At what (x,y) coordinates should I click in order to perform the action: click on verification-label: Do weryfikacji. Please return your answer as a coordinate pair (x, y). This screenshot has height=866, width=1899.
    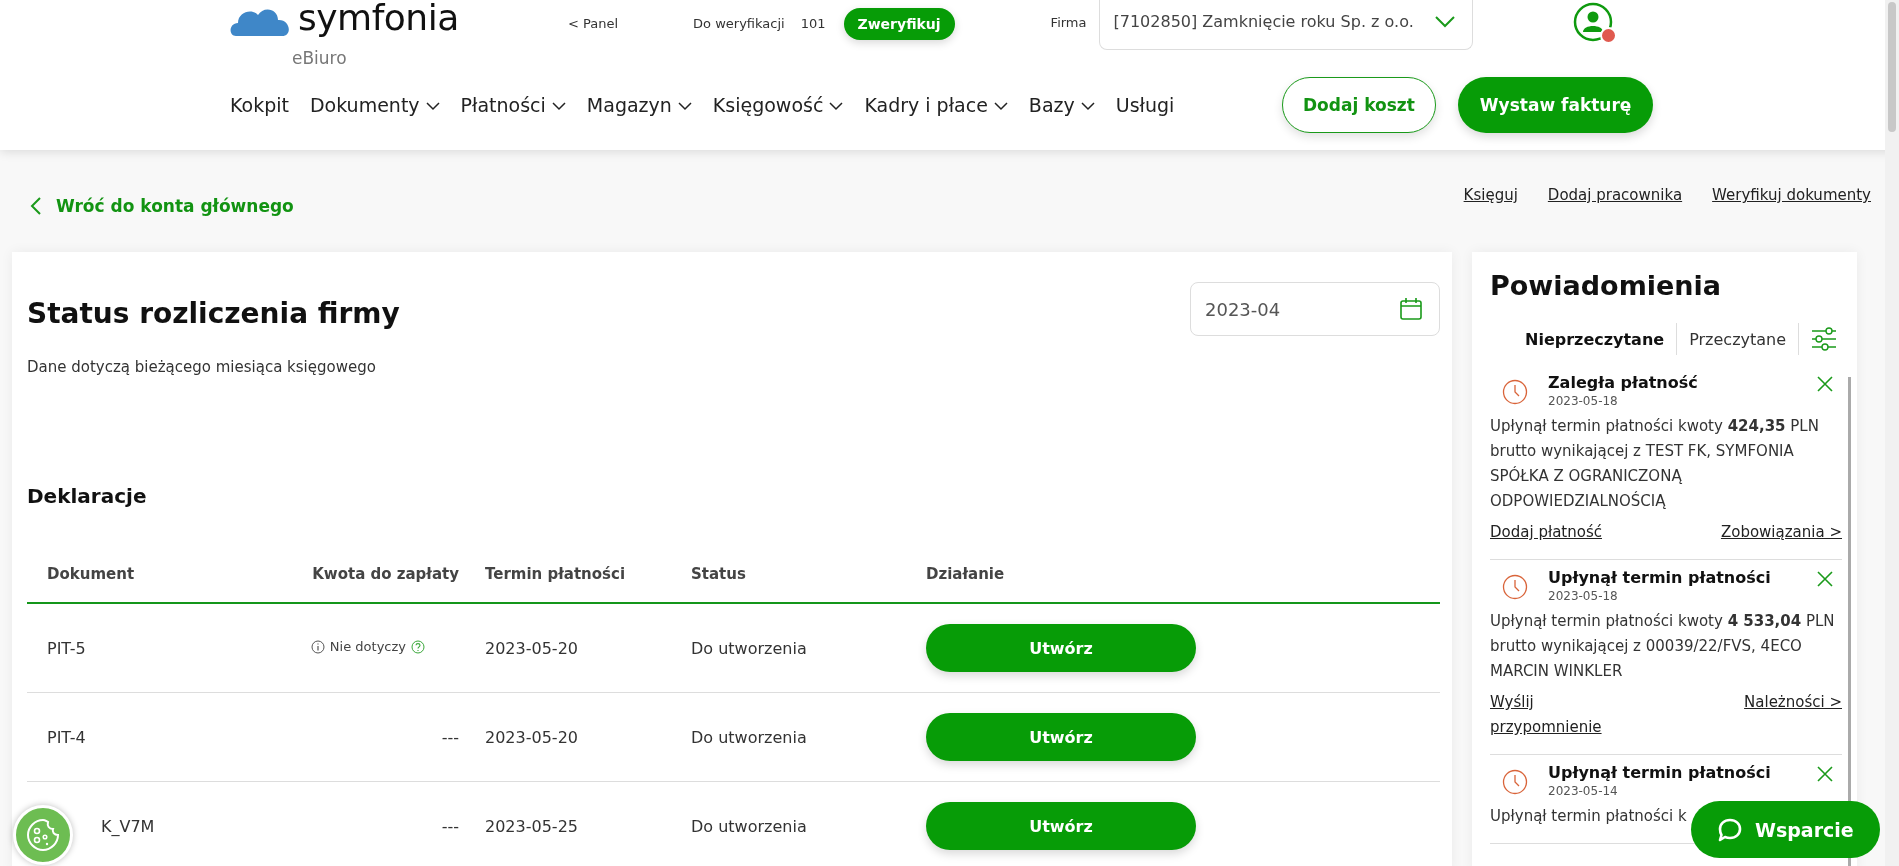
    Looking at the image, I should click on (739, 23).